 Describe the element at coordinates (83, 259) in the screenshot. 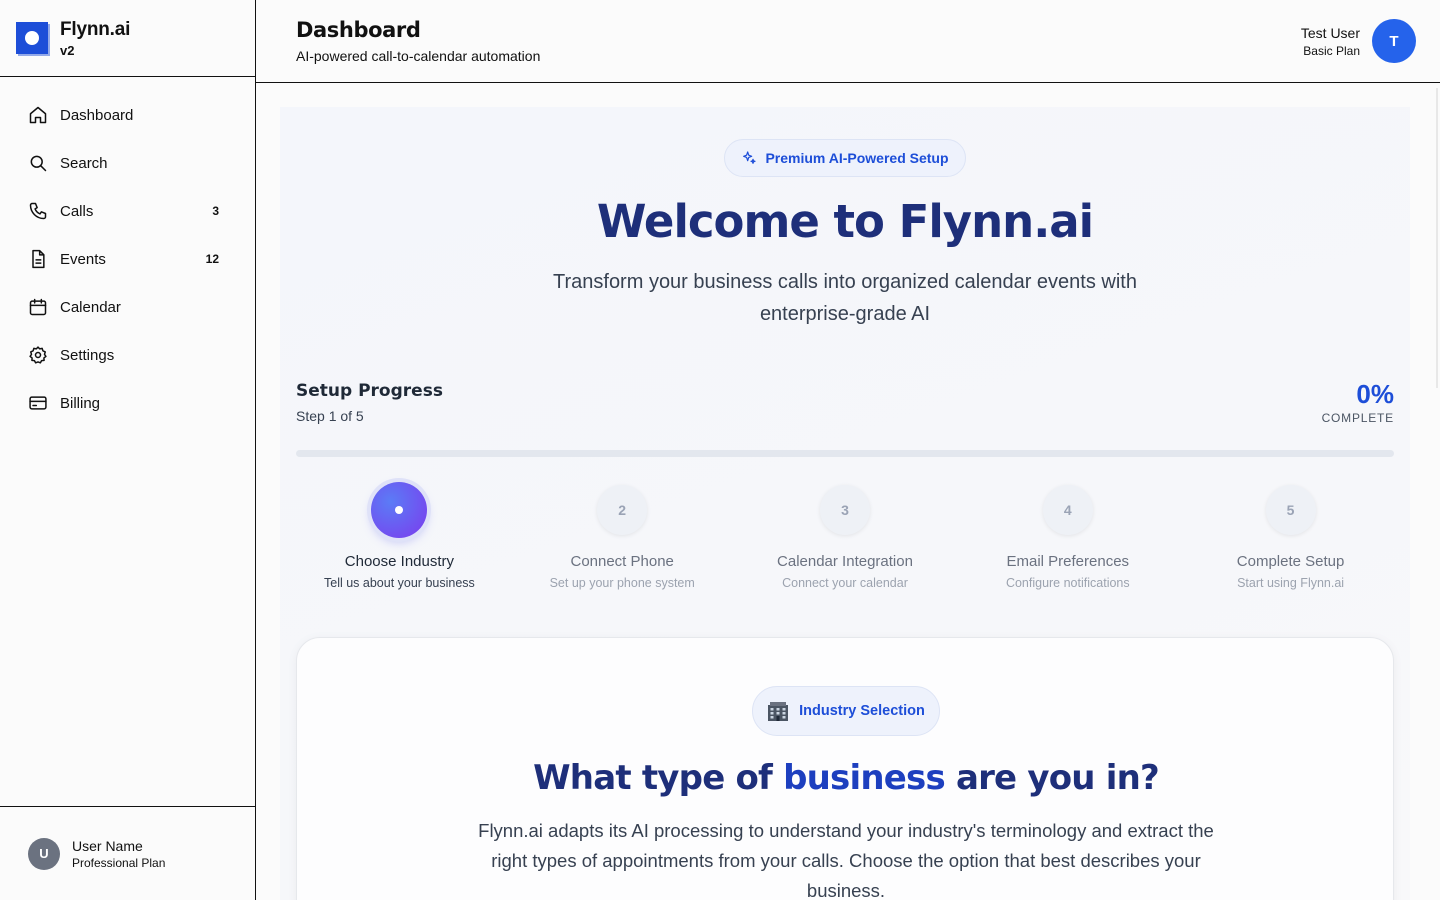

I see `sidebar-item-label: Events` at that location.